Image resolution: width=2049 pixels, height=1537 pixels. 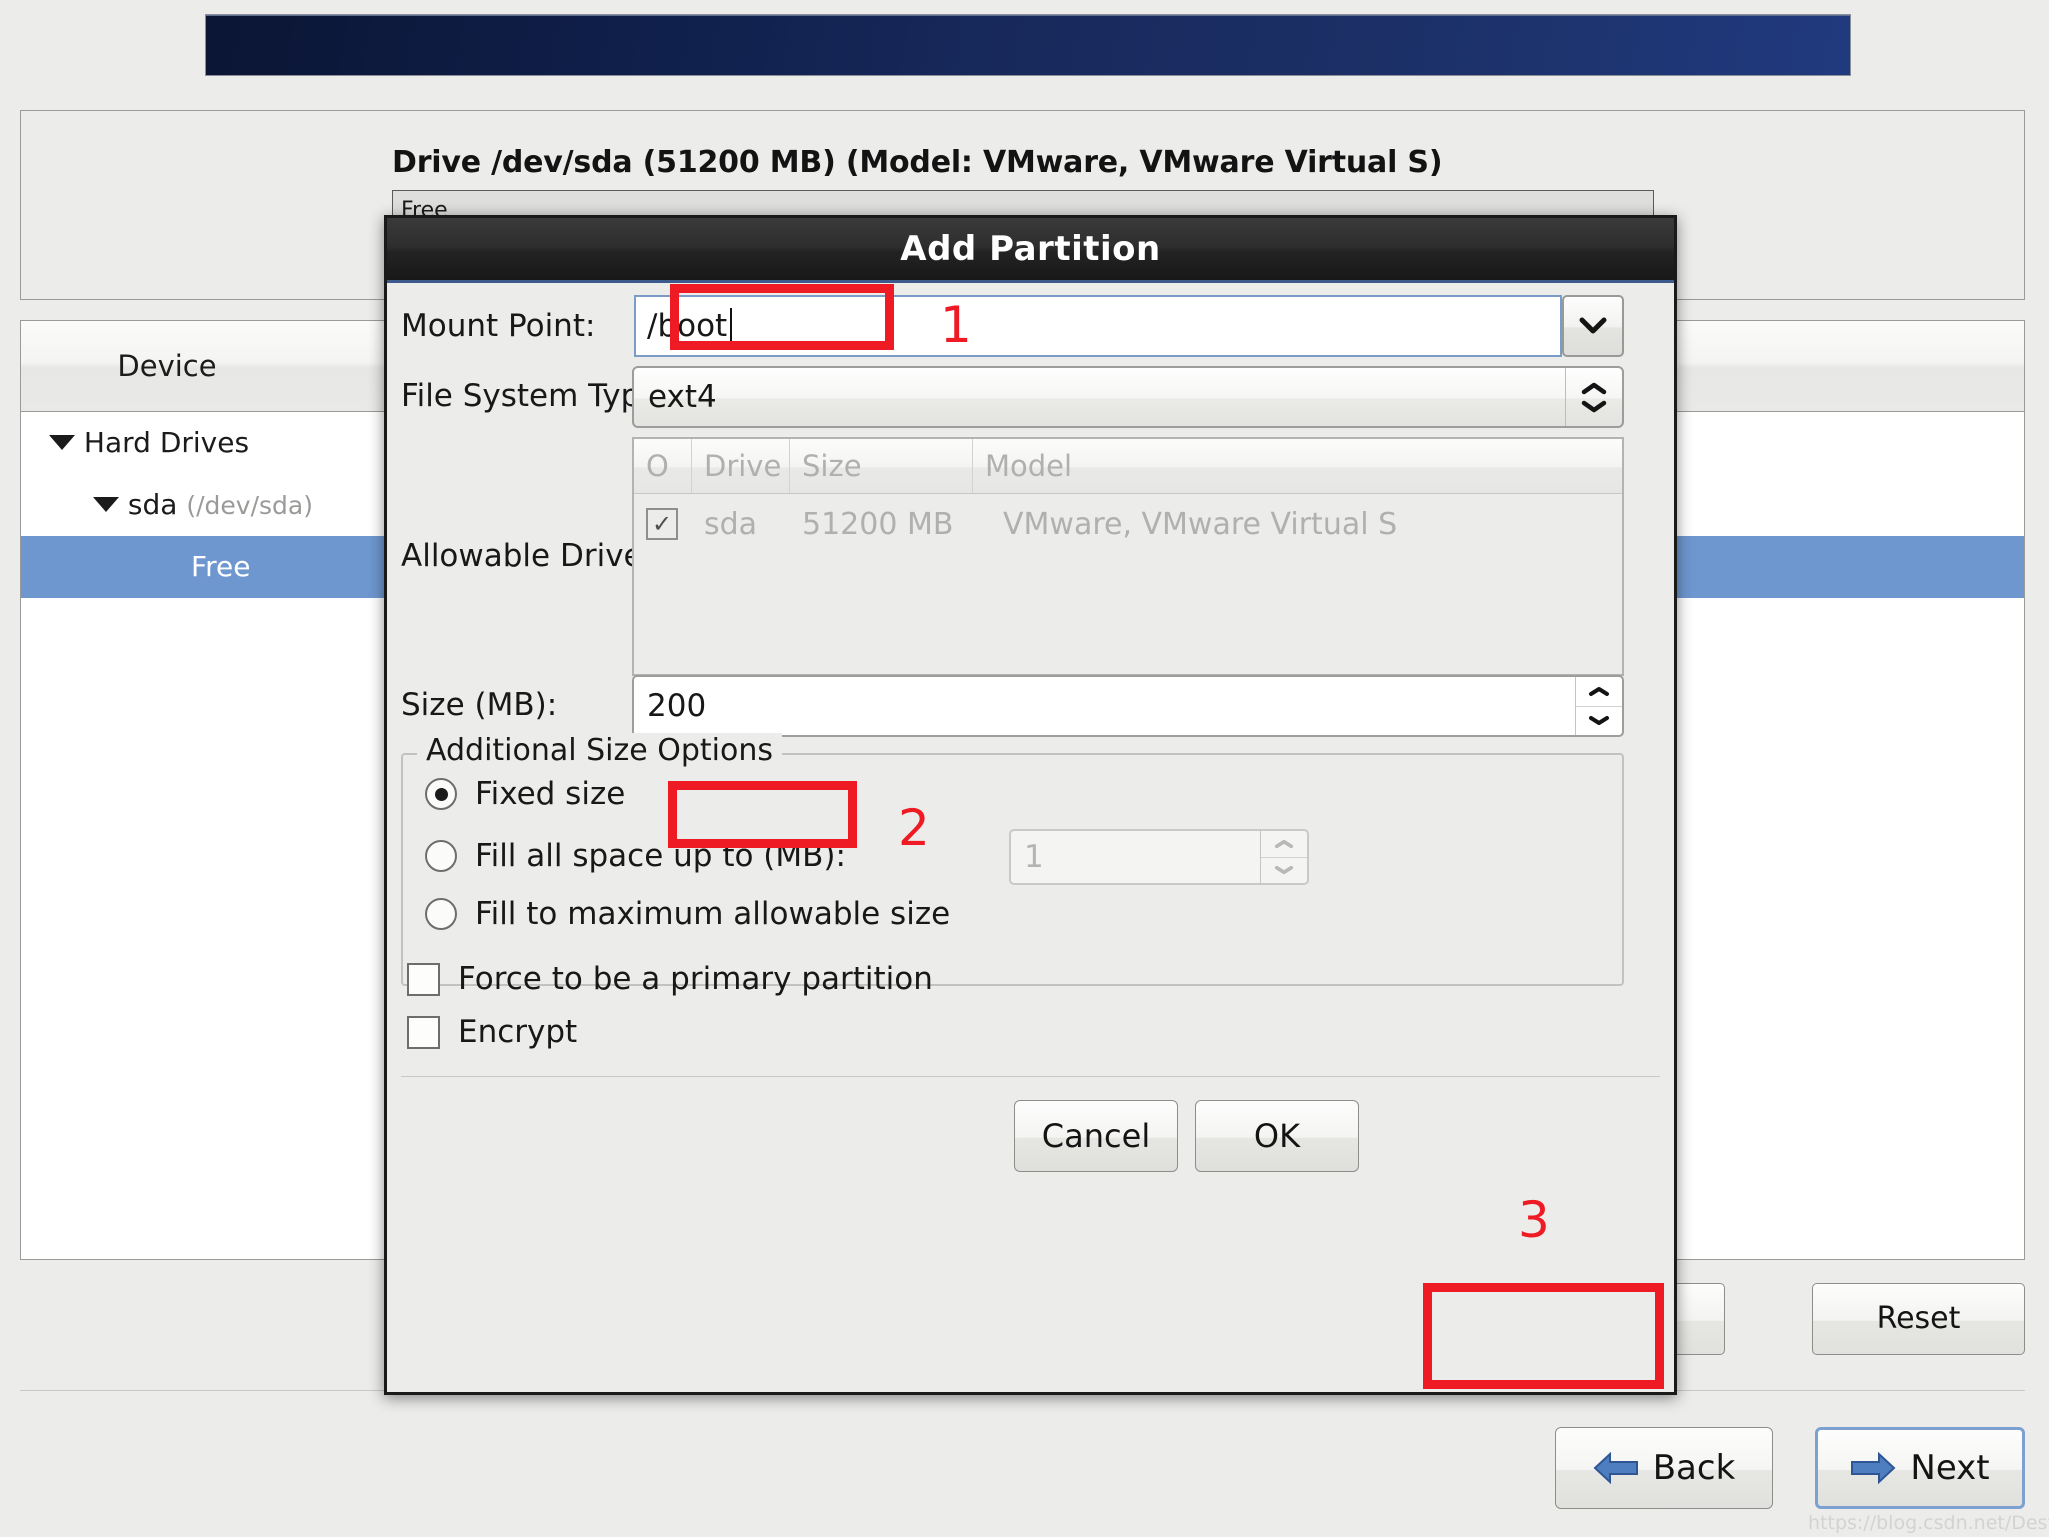 I want to click on fill-up-to-stepper, so click(x=1283, y=857).